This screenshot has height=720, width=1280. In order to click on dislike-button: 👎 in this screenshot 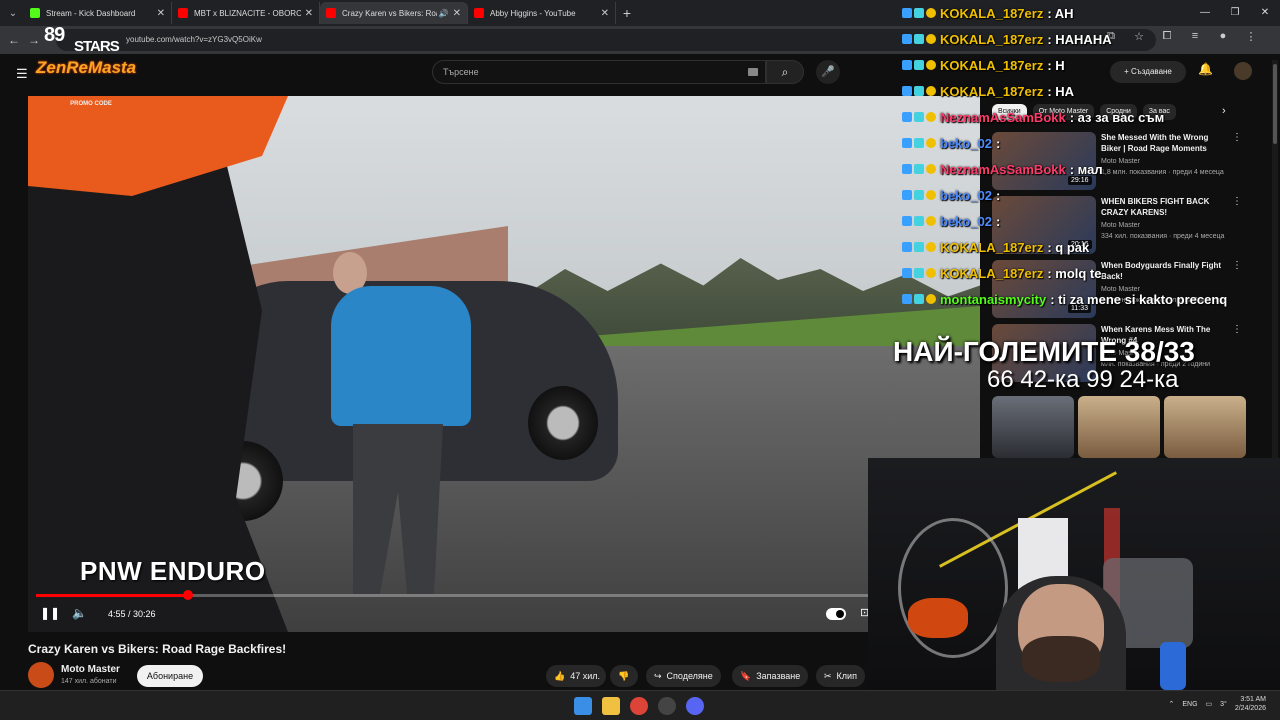, I will do `click(624, 676)`.